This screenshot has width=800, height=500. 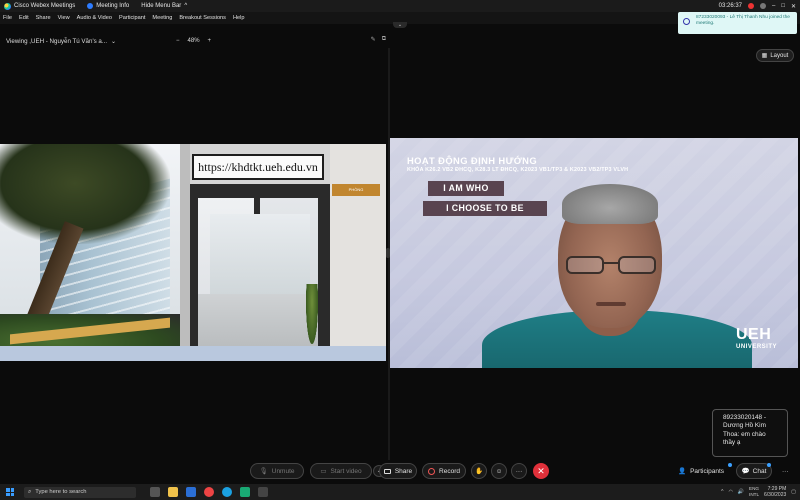 I want to click on menu-file: File, so click(x=7, y=18).